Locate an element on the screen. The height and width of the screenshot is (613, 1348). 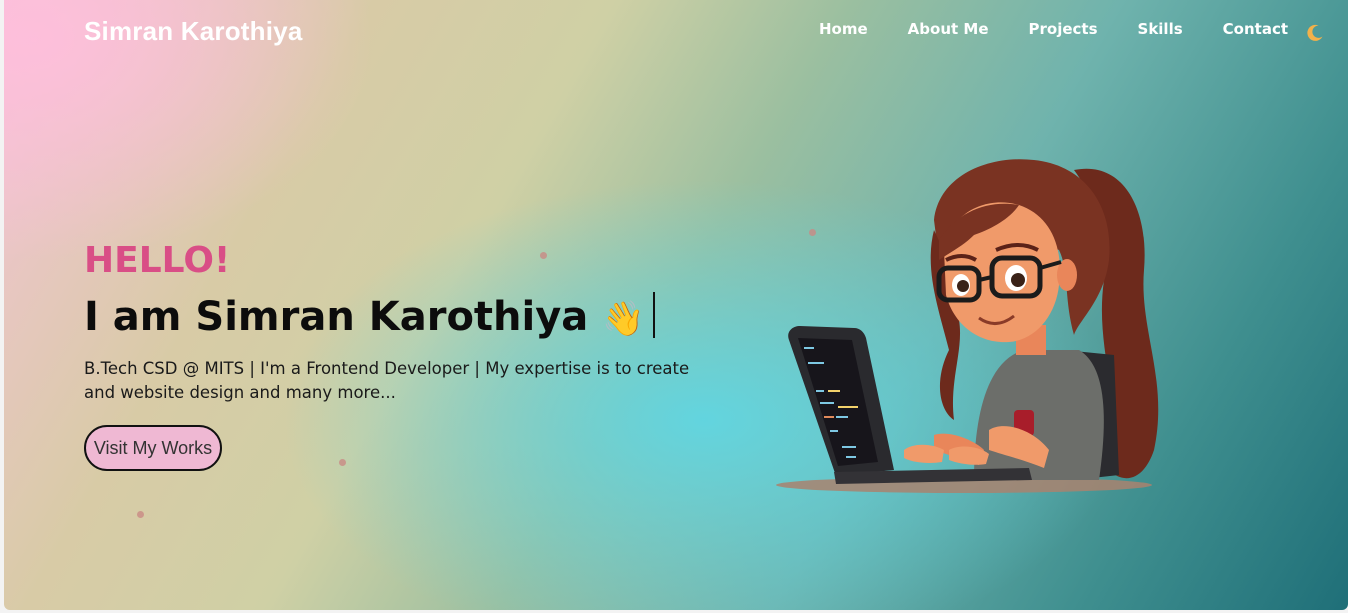
nav-item-about-me: About Me is located at coordinates (948, 29).